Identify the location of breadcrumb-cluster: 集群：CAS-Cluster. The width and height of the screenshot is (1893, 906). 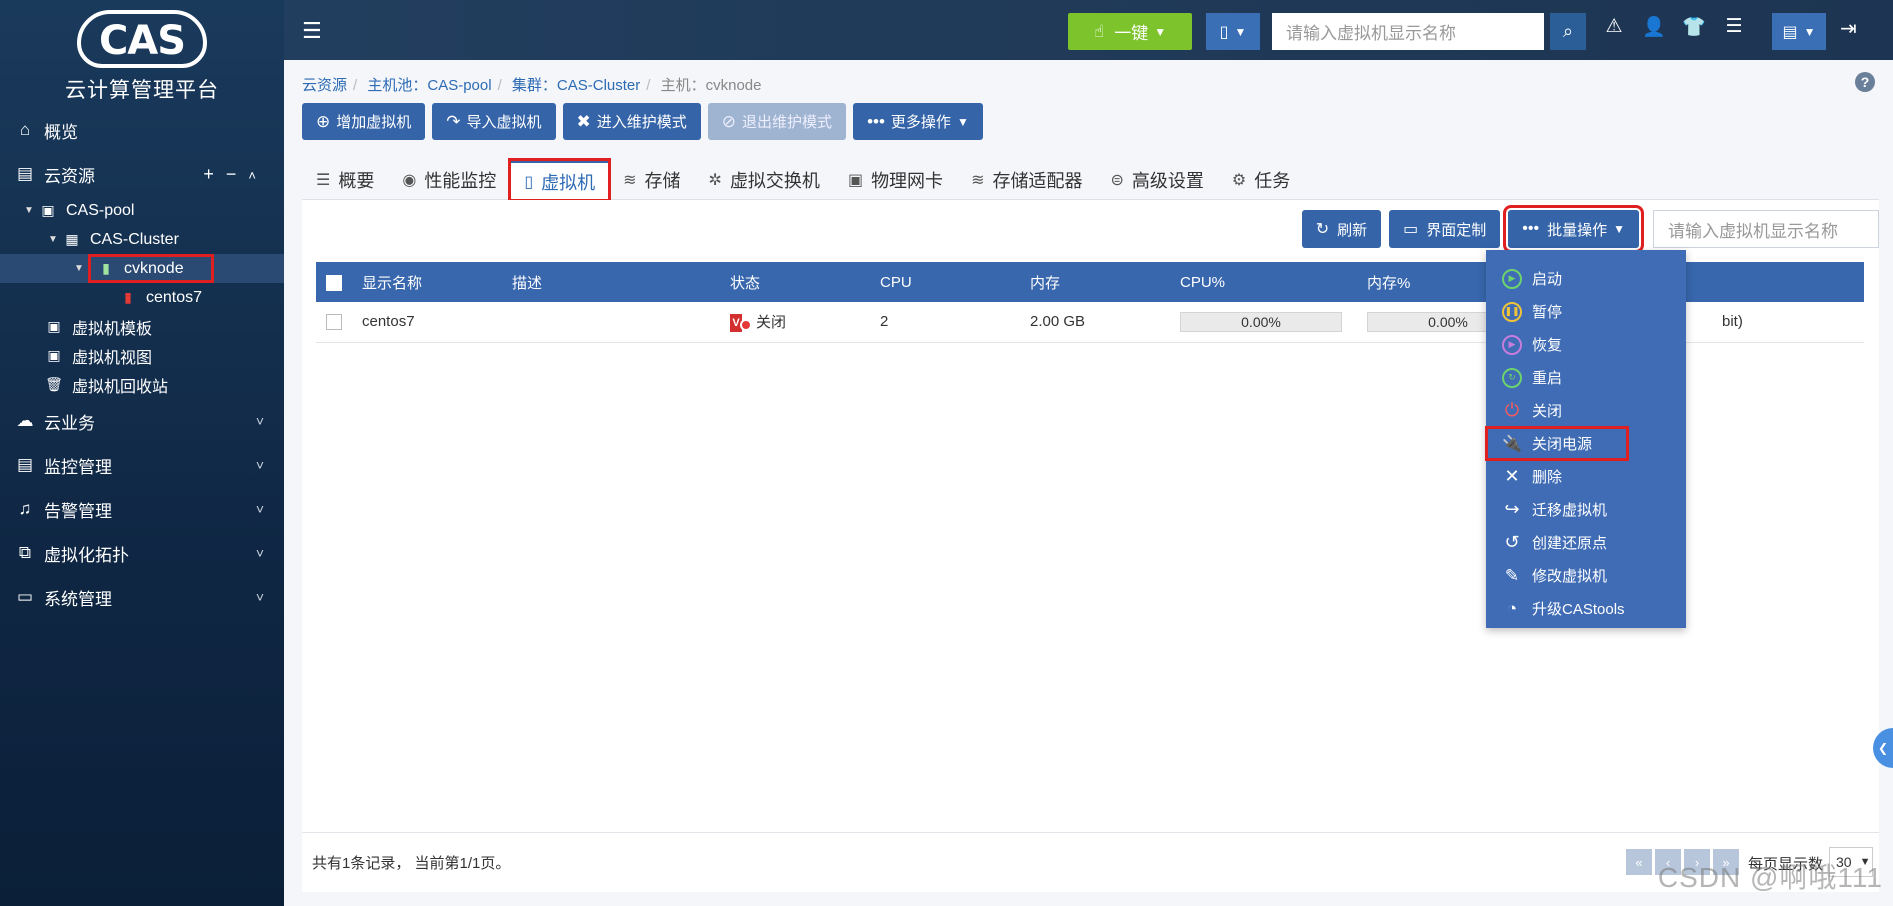
(576, 85).